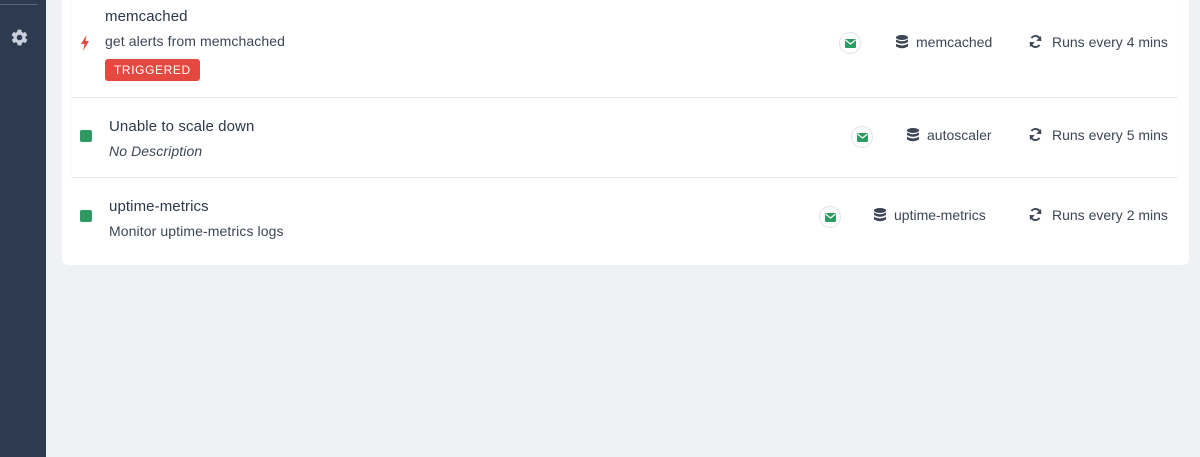  I want to click on gear-icon, so click(19, 37).